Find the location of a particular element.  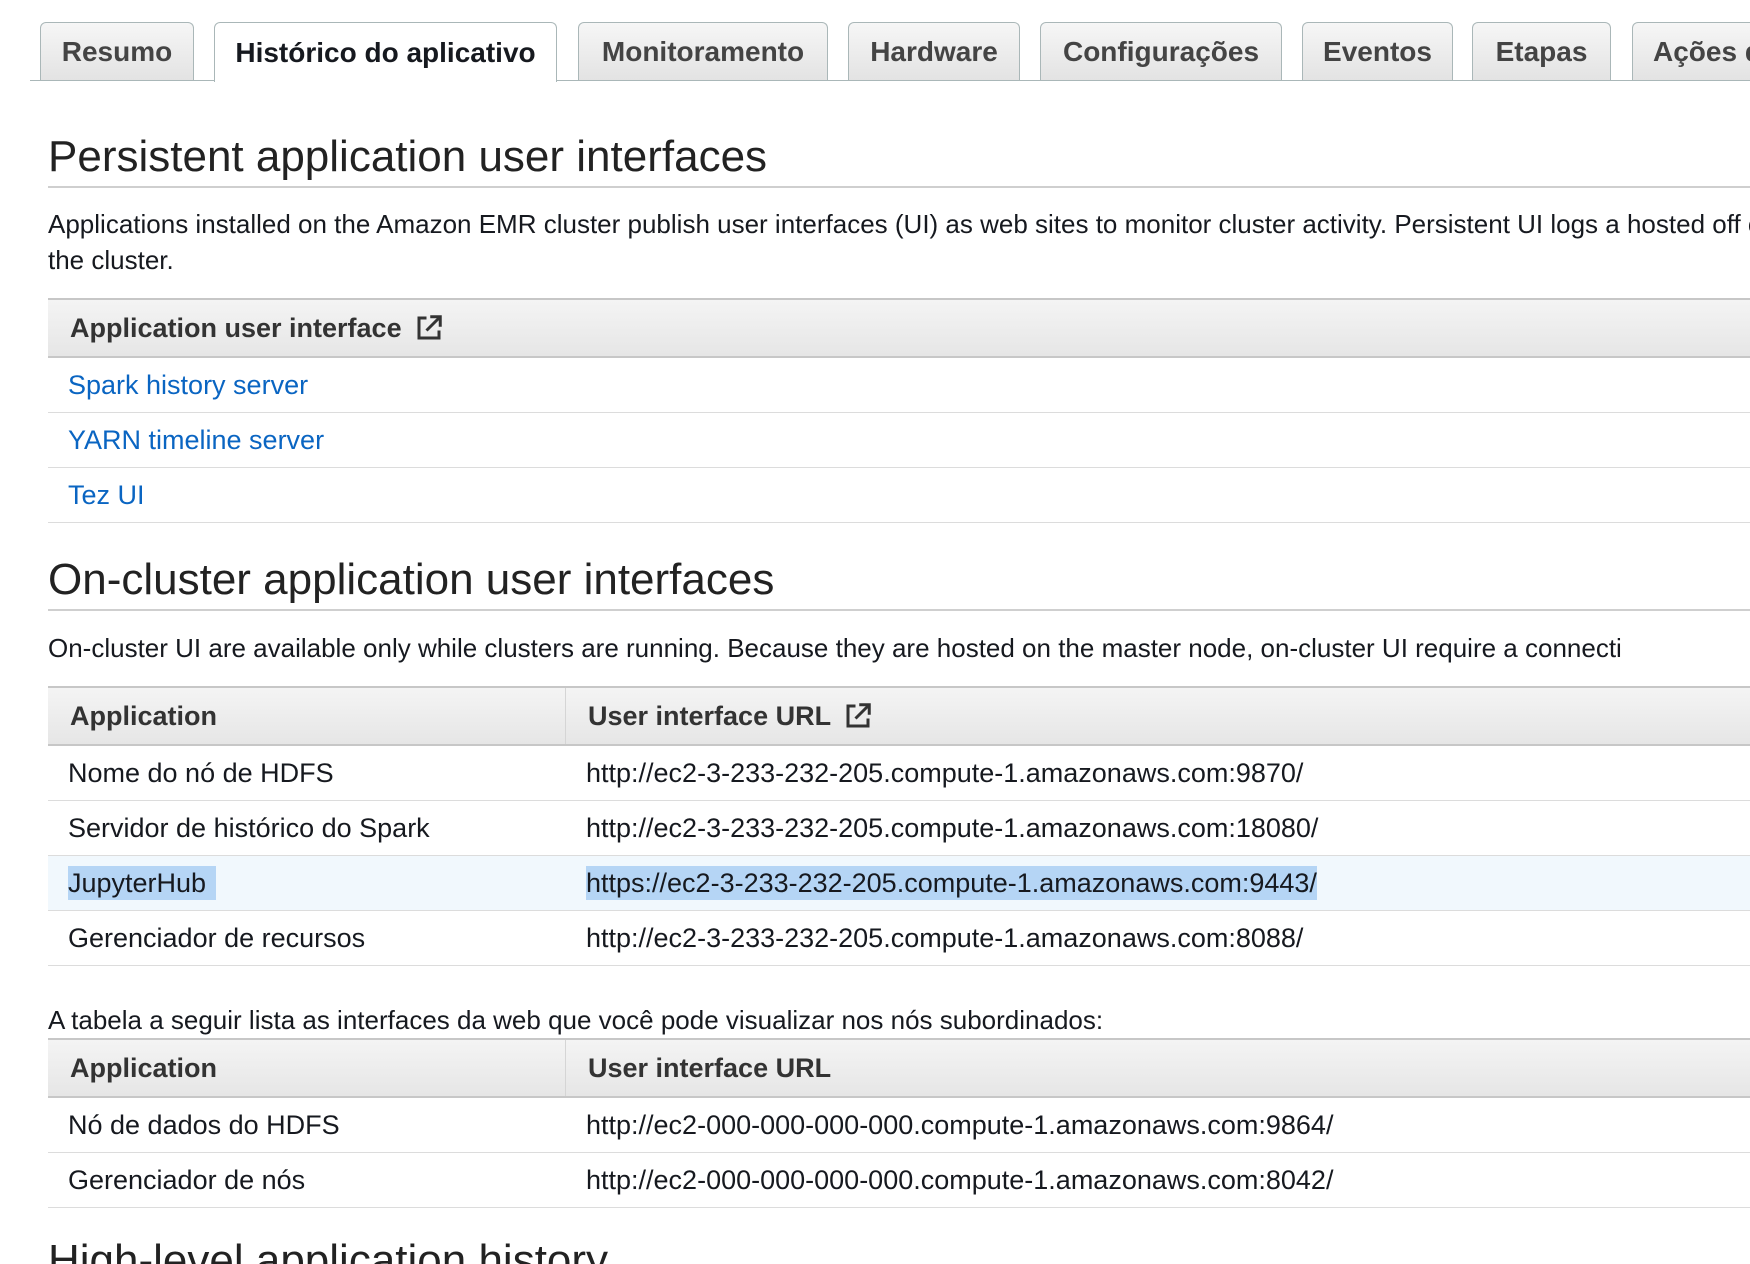

table-row: YARN timeline server is located at coordinates (899, 440).